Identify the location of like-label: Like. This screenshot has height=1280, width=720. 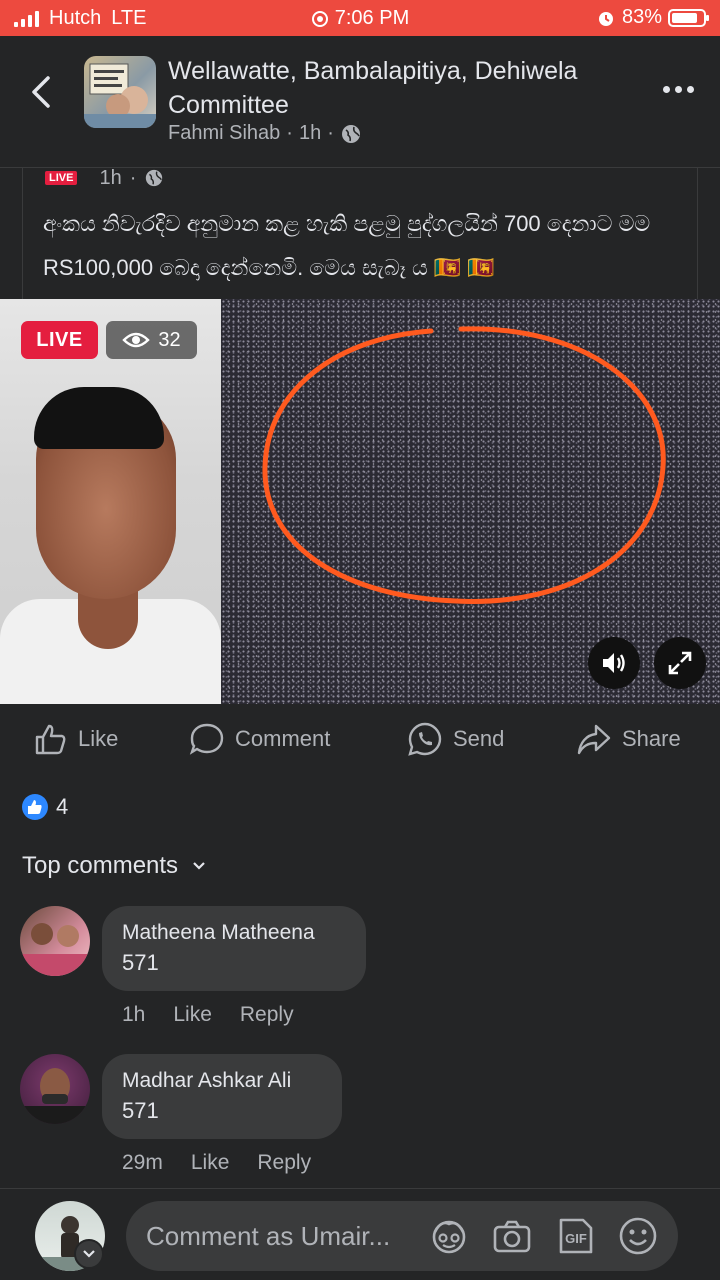
(98, 738).